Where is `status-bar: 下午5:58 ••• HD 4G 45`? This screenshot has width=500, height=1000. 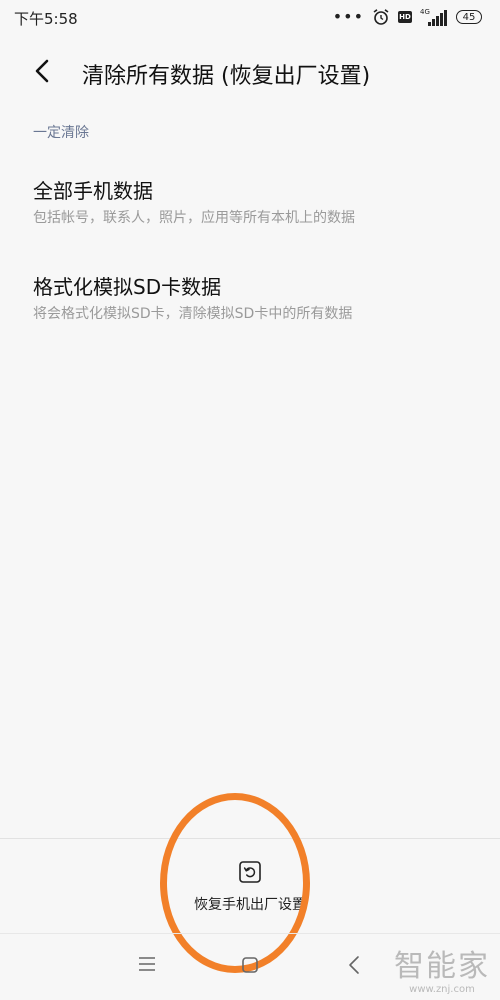 status-bar: 下午5:58 ••• HD 4G 45 is located at coordinates (250, 17).